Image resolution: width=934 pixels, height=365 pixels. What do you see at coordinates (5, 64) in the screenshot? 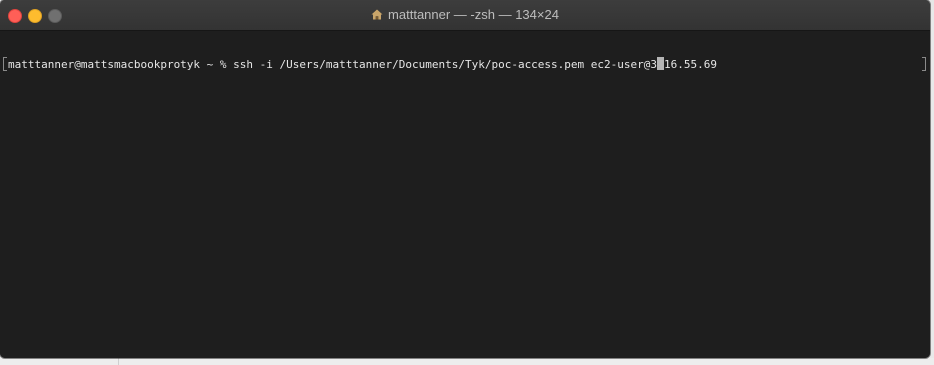
I see `mark-bracket-left` at bounding box center [5, 64].